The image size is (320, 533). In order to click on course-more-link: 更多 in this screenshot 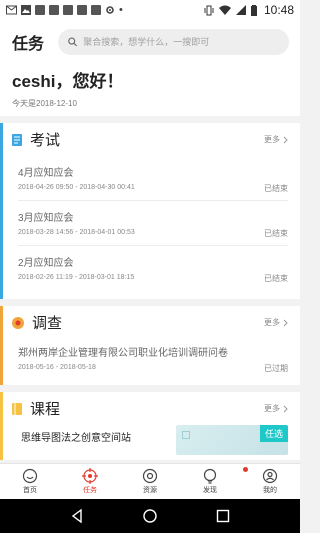, I will do `click(276, 408)`.